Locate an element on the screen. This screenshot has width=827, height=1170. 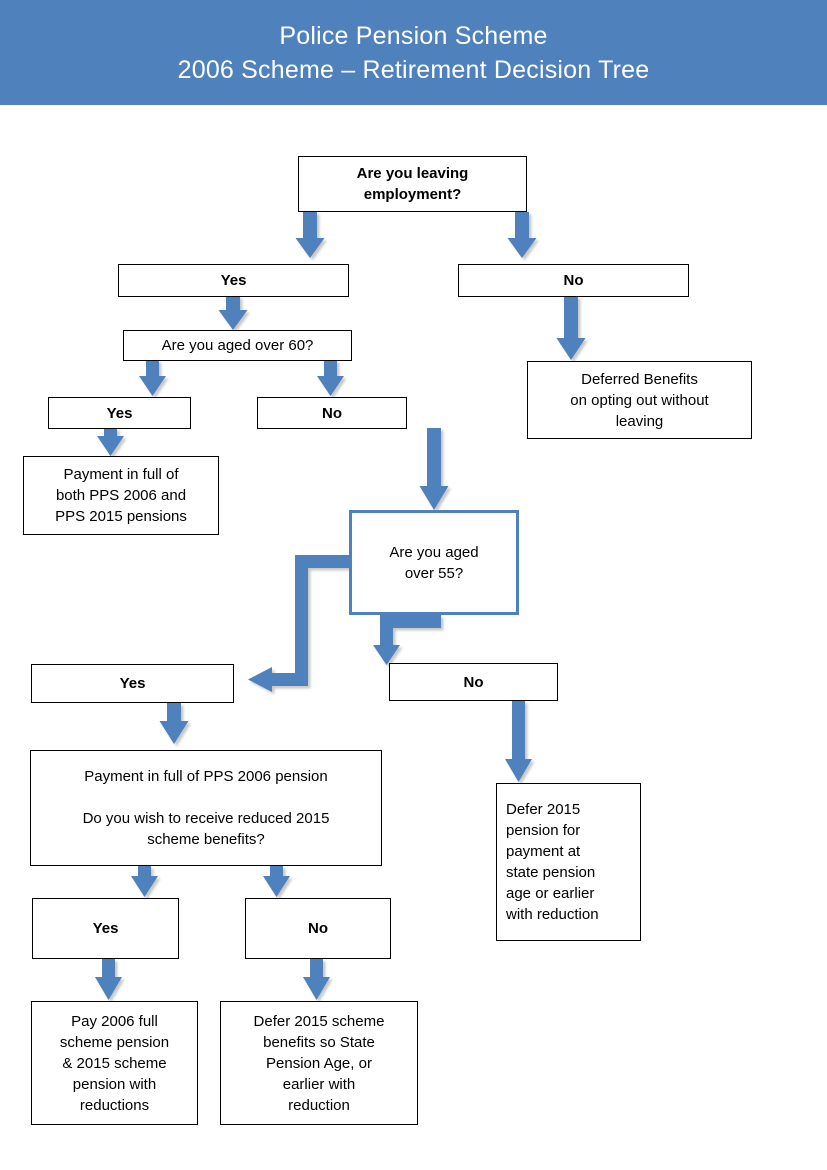
node-are-you-aged-over-60: Are you aged over 60? is located at coordinates (237, 345).